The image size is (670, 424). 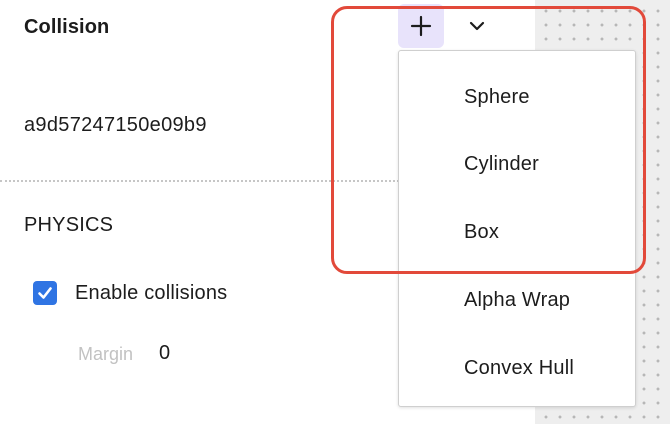 I want to click on collision-id: a9d57247150e09b9, so click(x=115, y=125).